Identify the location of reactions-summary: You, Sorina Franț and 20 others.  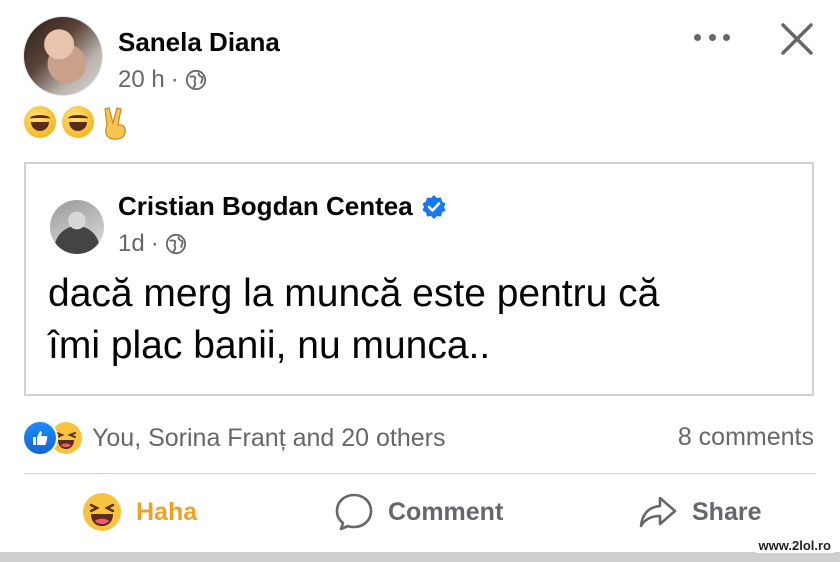
(233, 438).